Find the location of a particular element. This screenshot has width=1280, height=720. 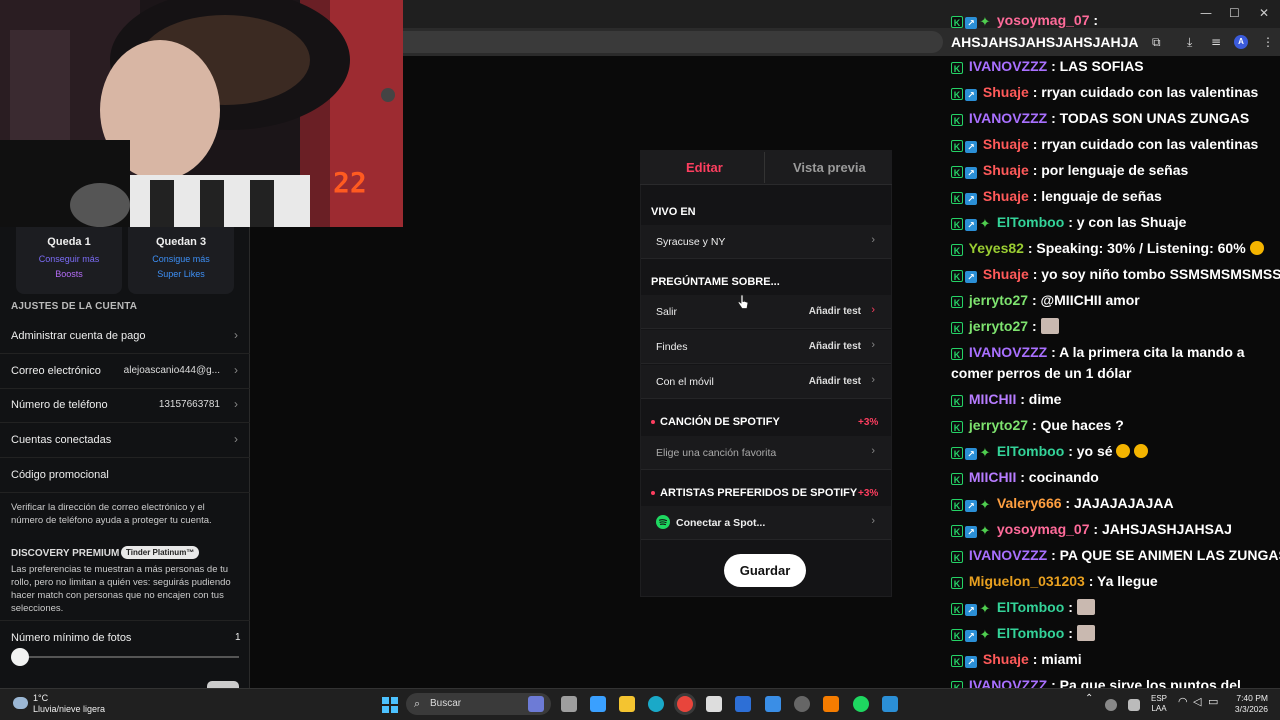

steam-icon is located at coordinates (802, 704).